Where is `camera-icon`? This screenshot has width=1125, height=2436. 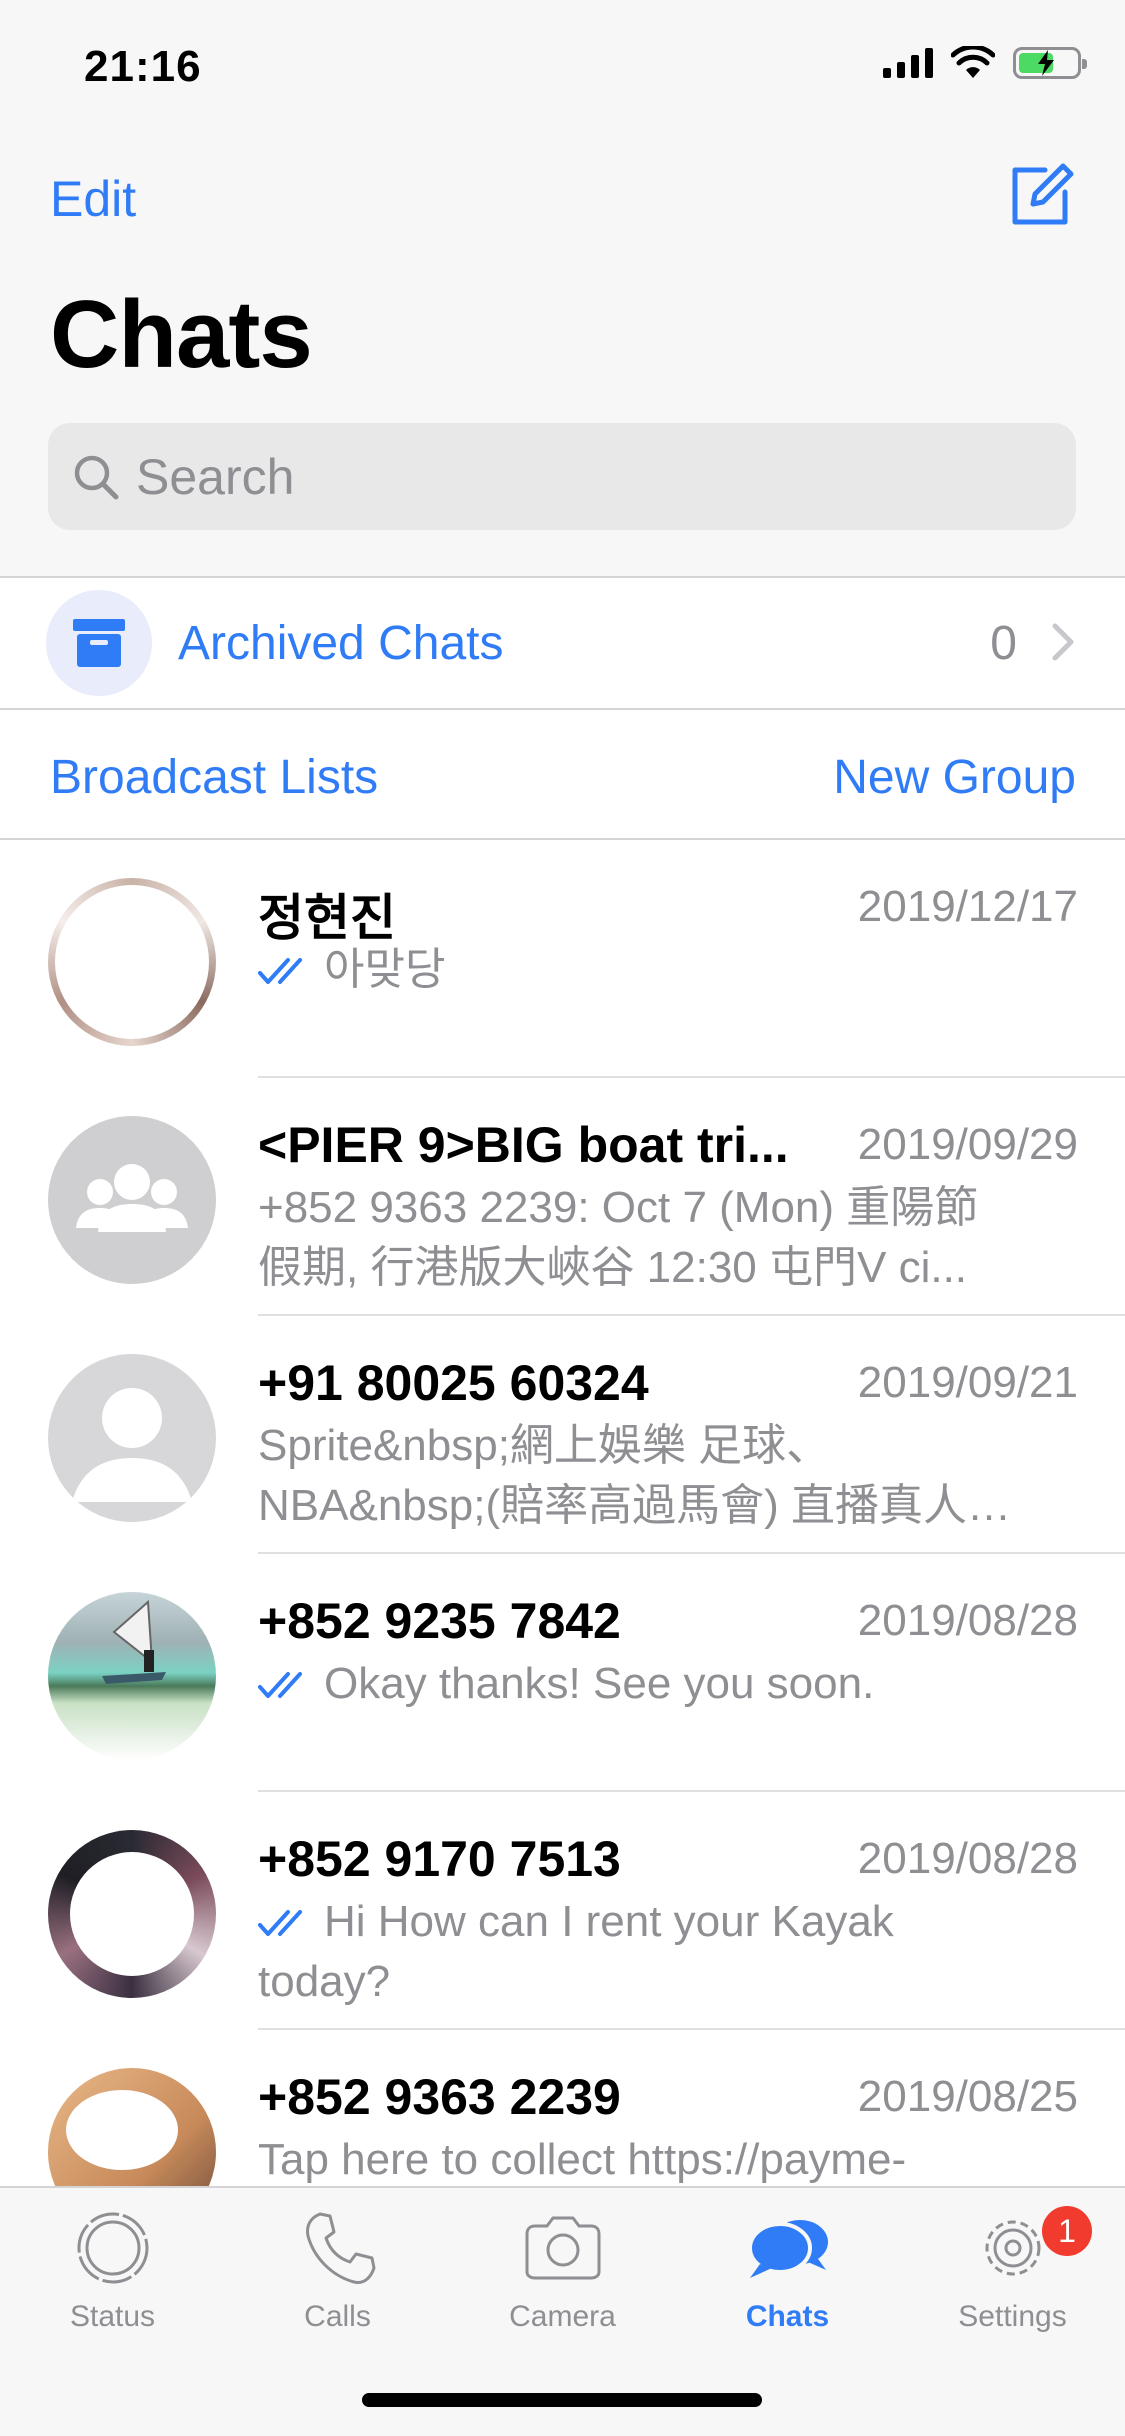
camera-icon is located at coordinates (562, 2248).